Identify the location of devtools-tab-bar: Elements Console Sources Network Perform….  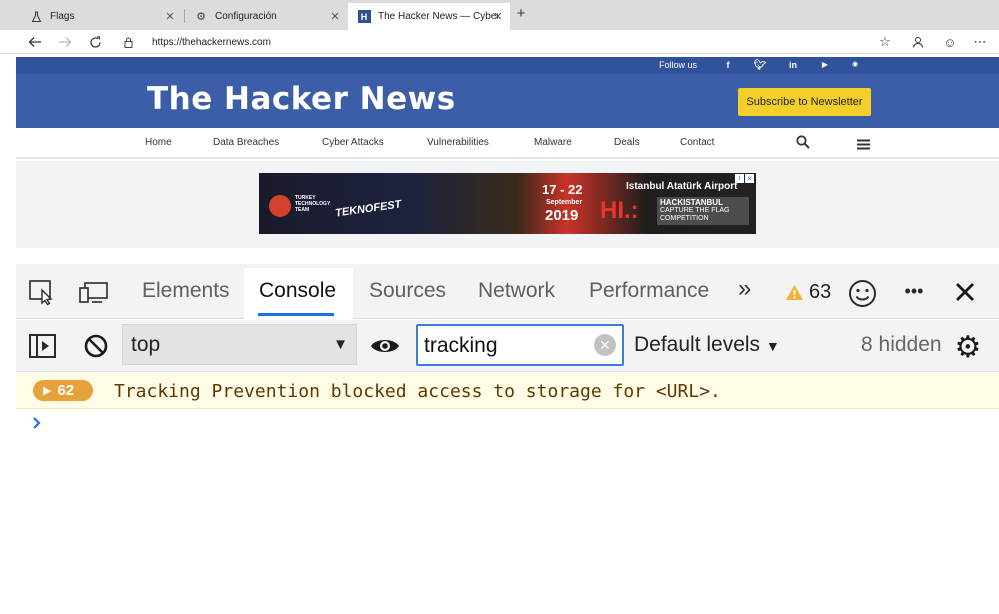
(507, 291).